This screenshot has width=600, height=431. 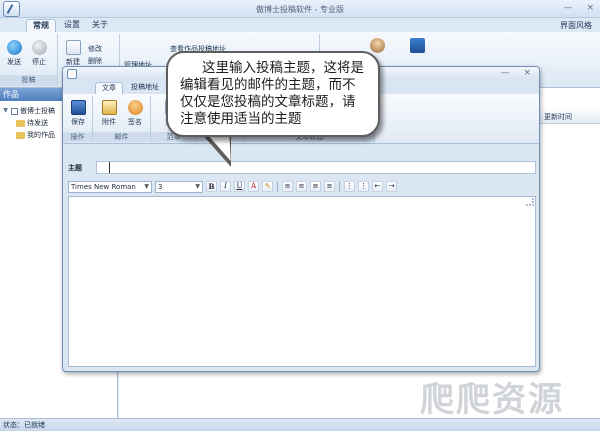 I want to click on unordered-list-button: ⋮, so click(x=363, y=186).